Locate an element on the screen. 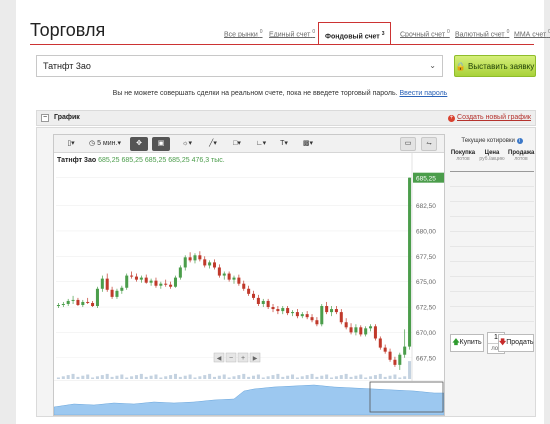  fibonacci-tool-icon: ∟▾ is located at coordinates (261, 144).